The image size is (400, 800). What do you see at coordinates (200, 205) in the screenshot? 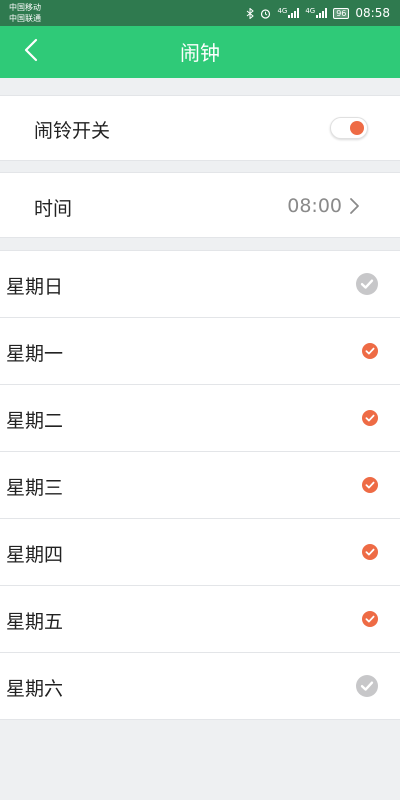
I see `time-row: 时间 08:00` at bounding box center [200, 205].